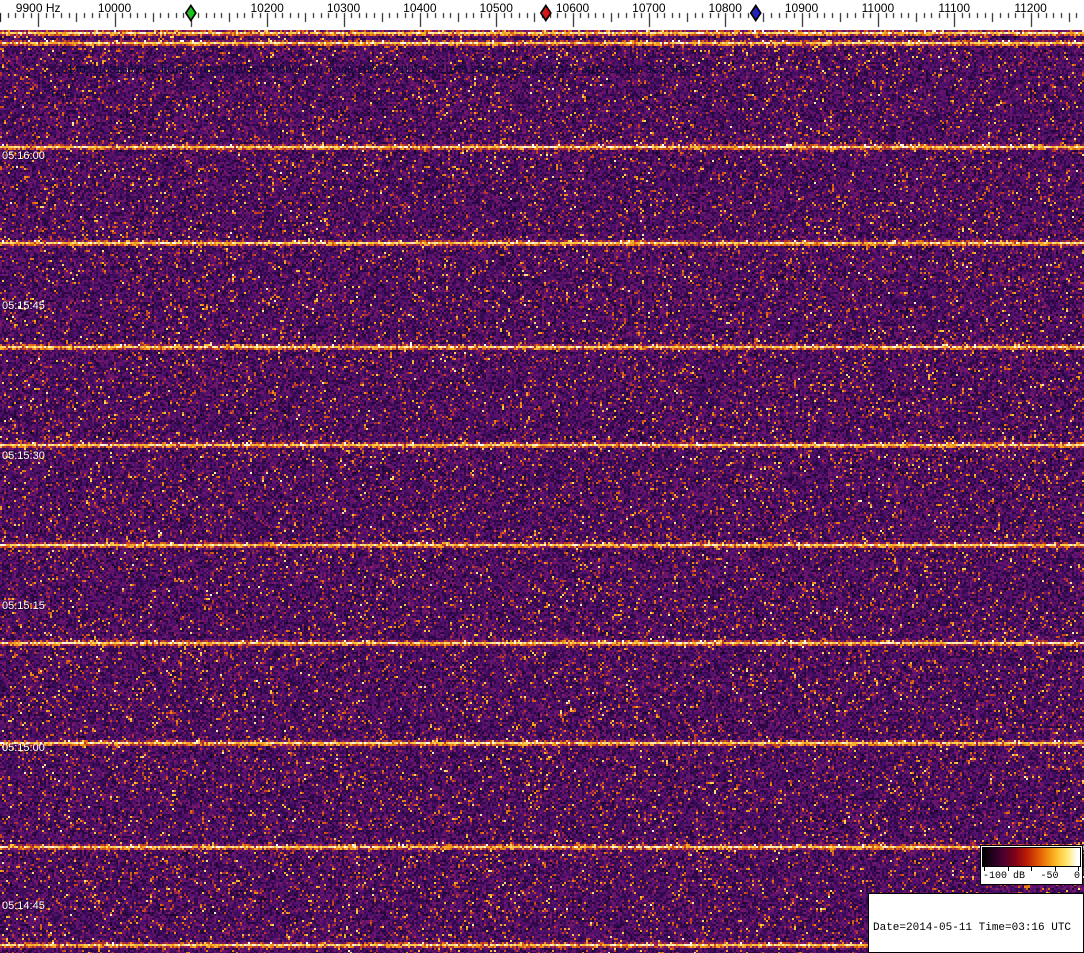 The width and height of the screenshot is (1084, 953). I want to click on db-label-max: 0, so click(1076, 876).